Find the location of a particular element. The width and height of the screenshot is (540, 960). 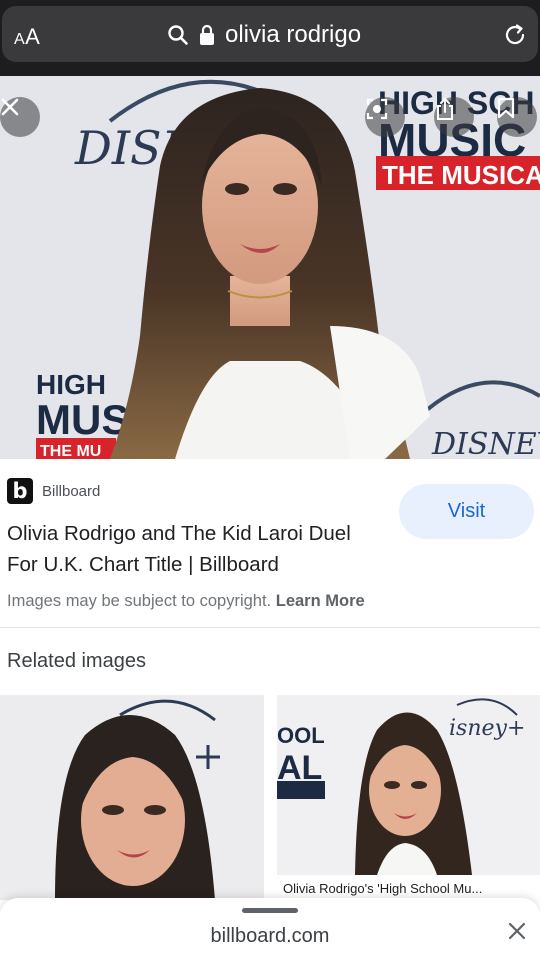

browser-toolbar: AA olivia rodrigo is located at coordinates (270, 38).